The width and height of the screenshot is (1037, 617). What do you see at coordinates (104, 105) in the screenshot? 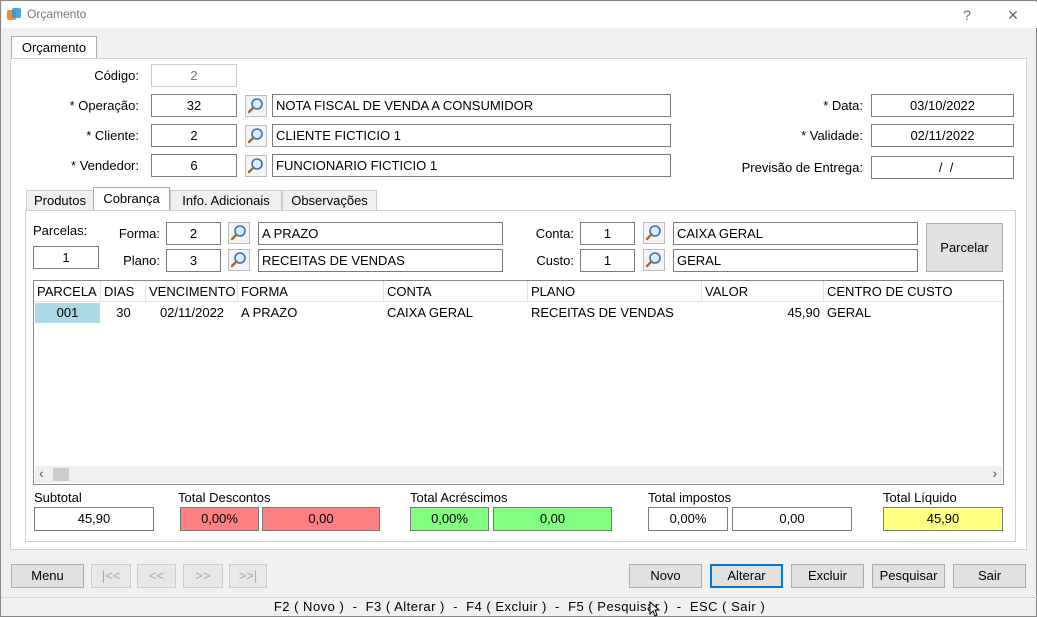
I see `operacao-label: * Operação:` at bounding box center [104, 105].